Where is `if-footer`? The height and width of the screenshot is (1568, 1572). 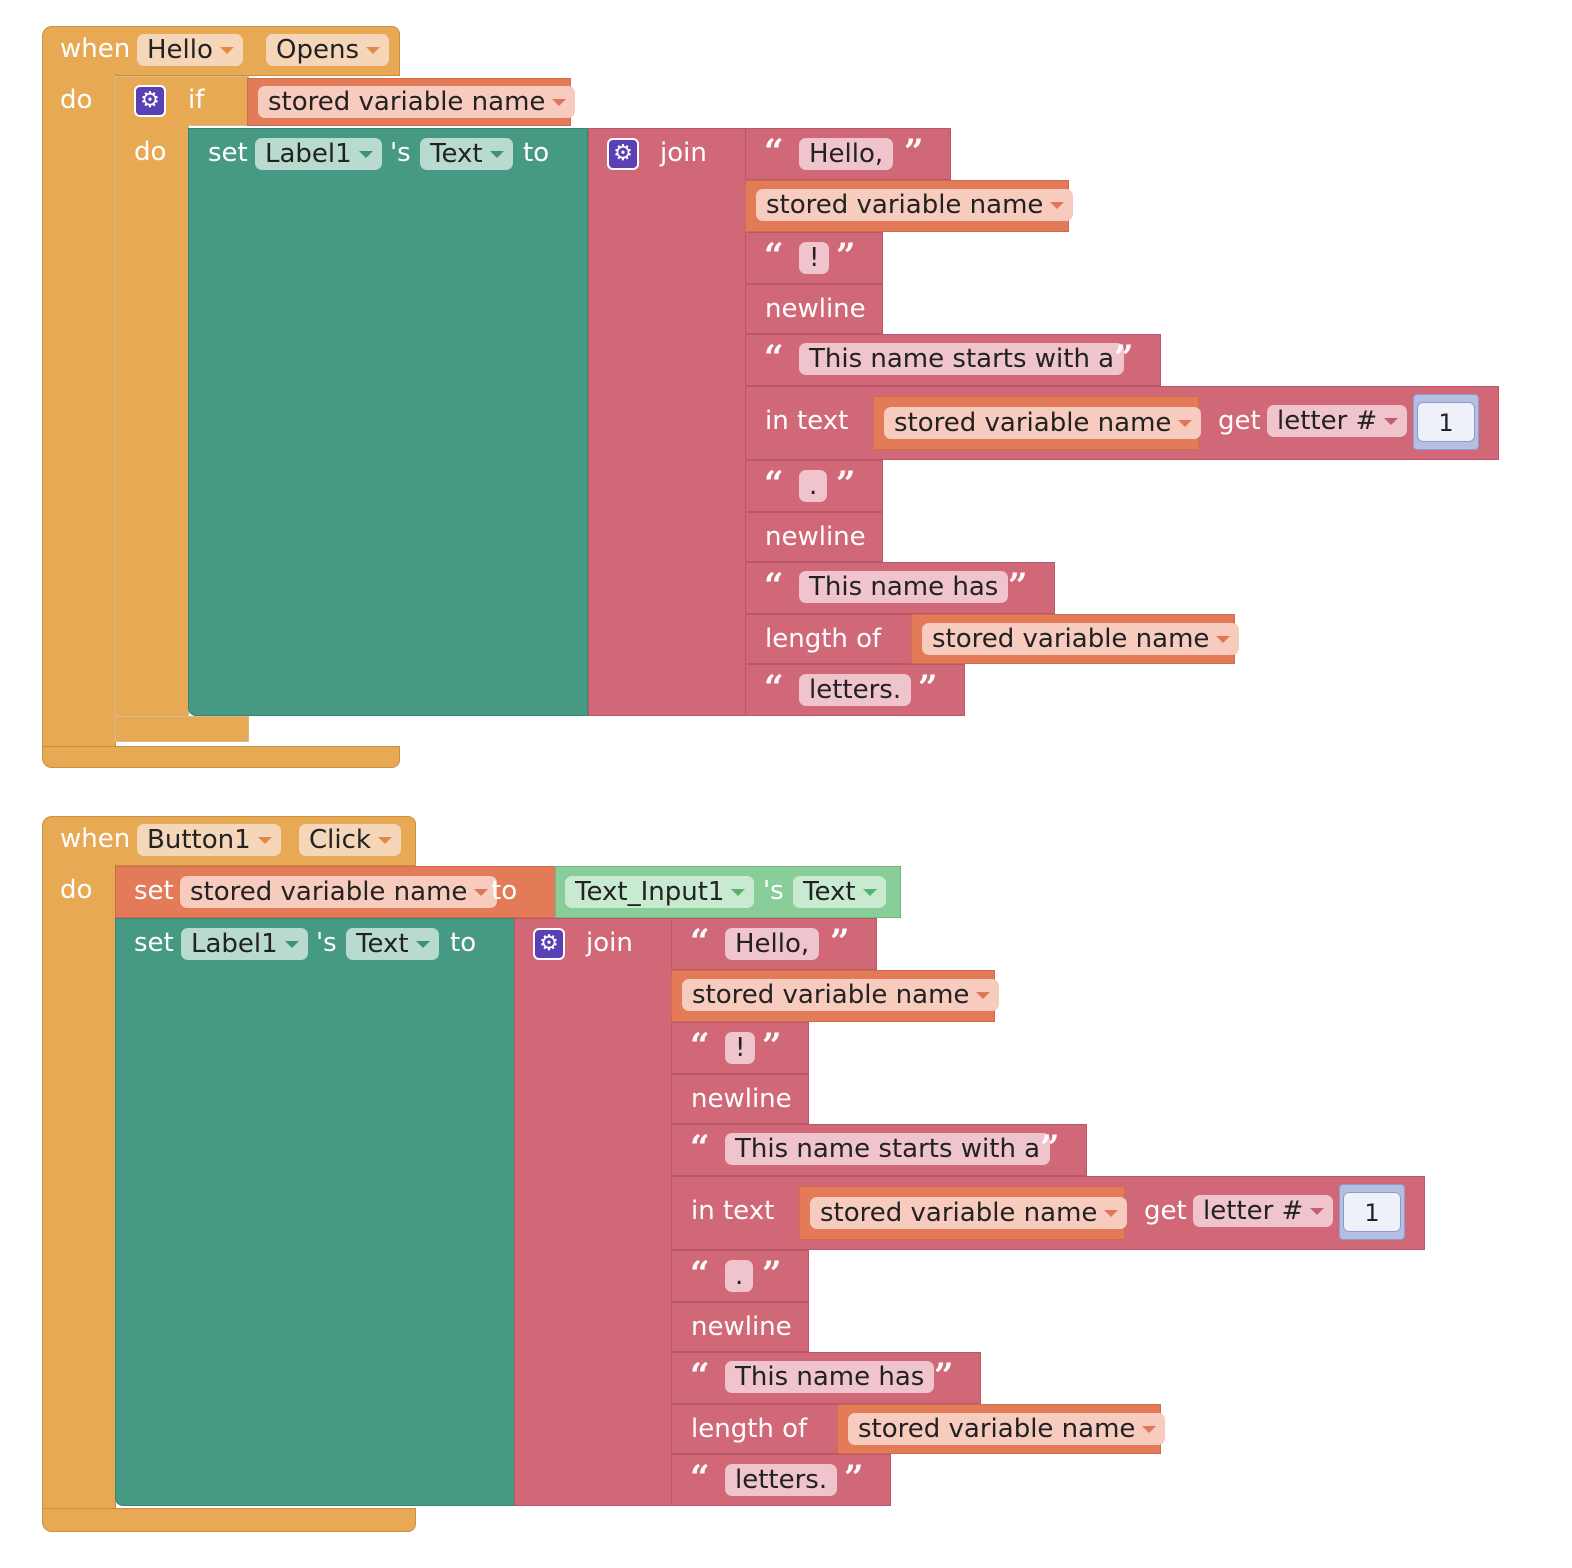
if-footer is located at coordinates (182, 729).